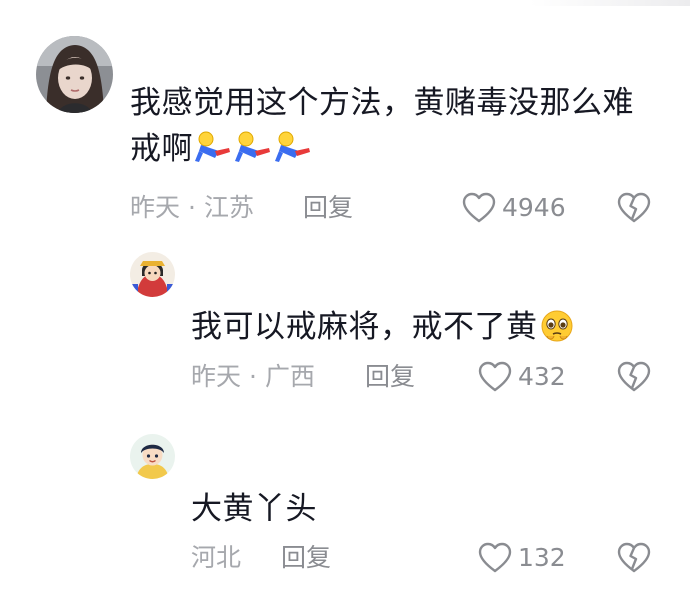 This screenshot has height=597, width=690. Describe the element at coordinates (382, 149) in the screenshot. I see `comment-text-line-2: 戒啊` at that location.